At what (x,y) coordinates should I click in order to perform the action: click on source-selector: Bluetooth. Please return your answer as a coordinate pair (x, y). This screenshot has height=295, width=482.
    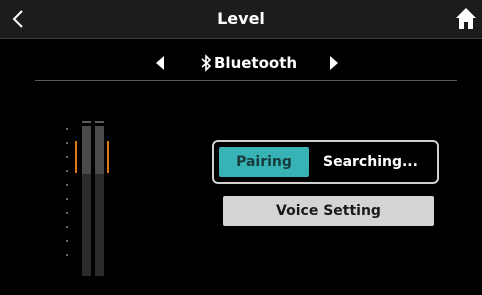
    Looking at the image, I should click on (241, 63).